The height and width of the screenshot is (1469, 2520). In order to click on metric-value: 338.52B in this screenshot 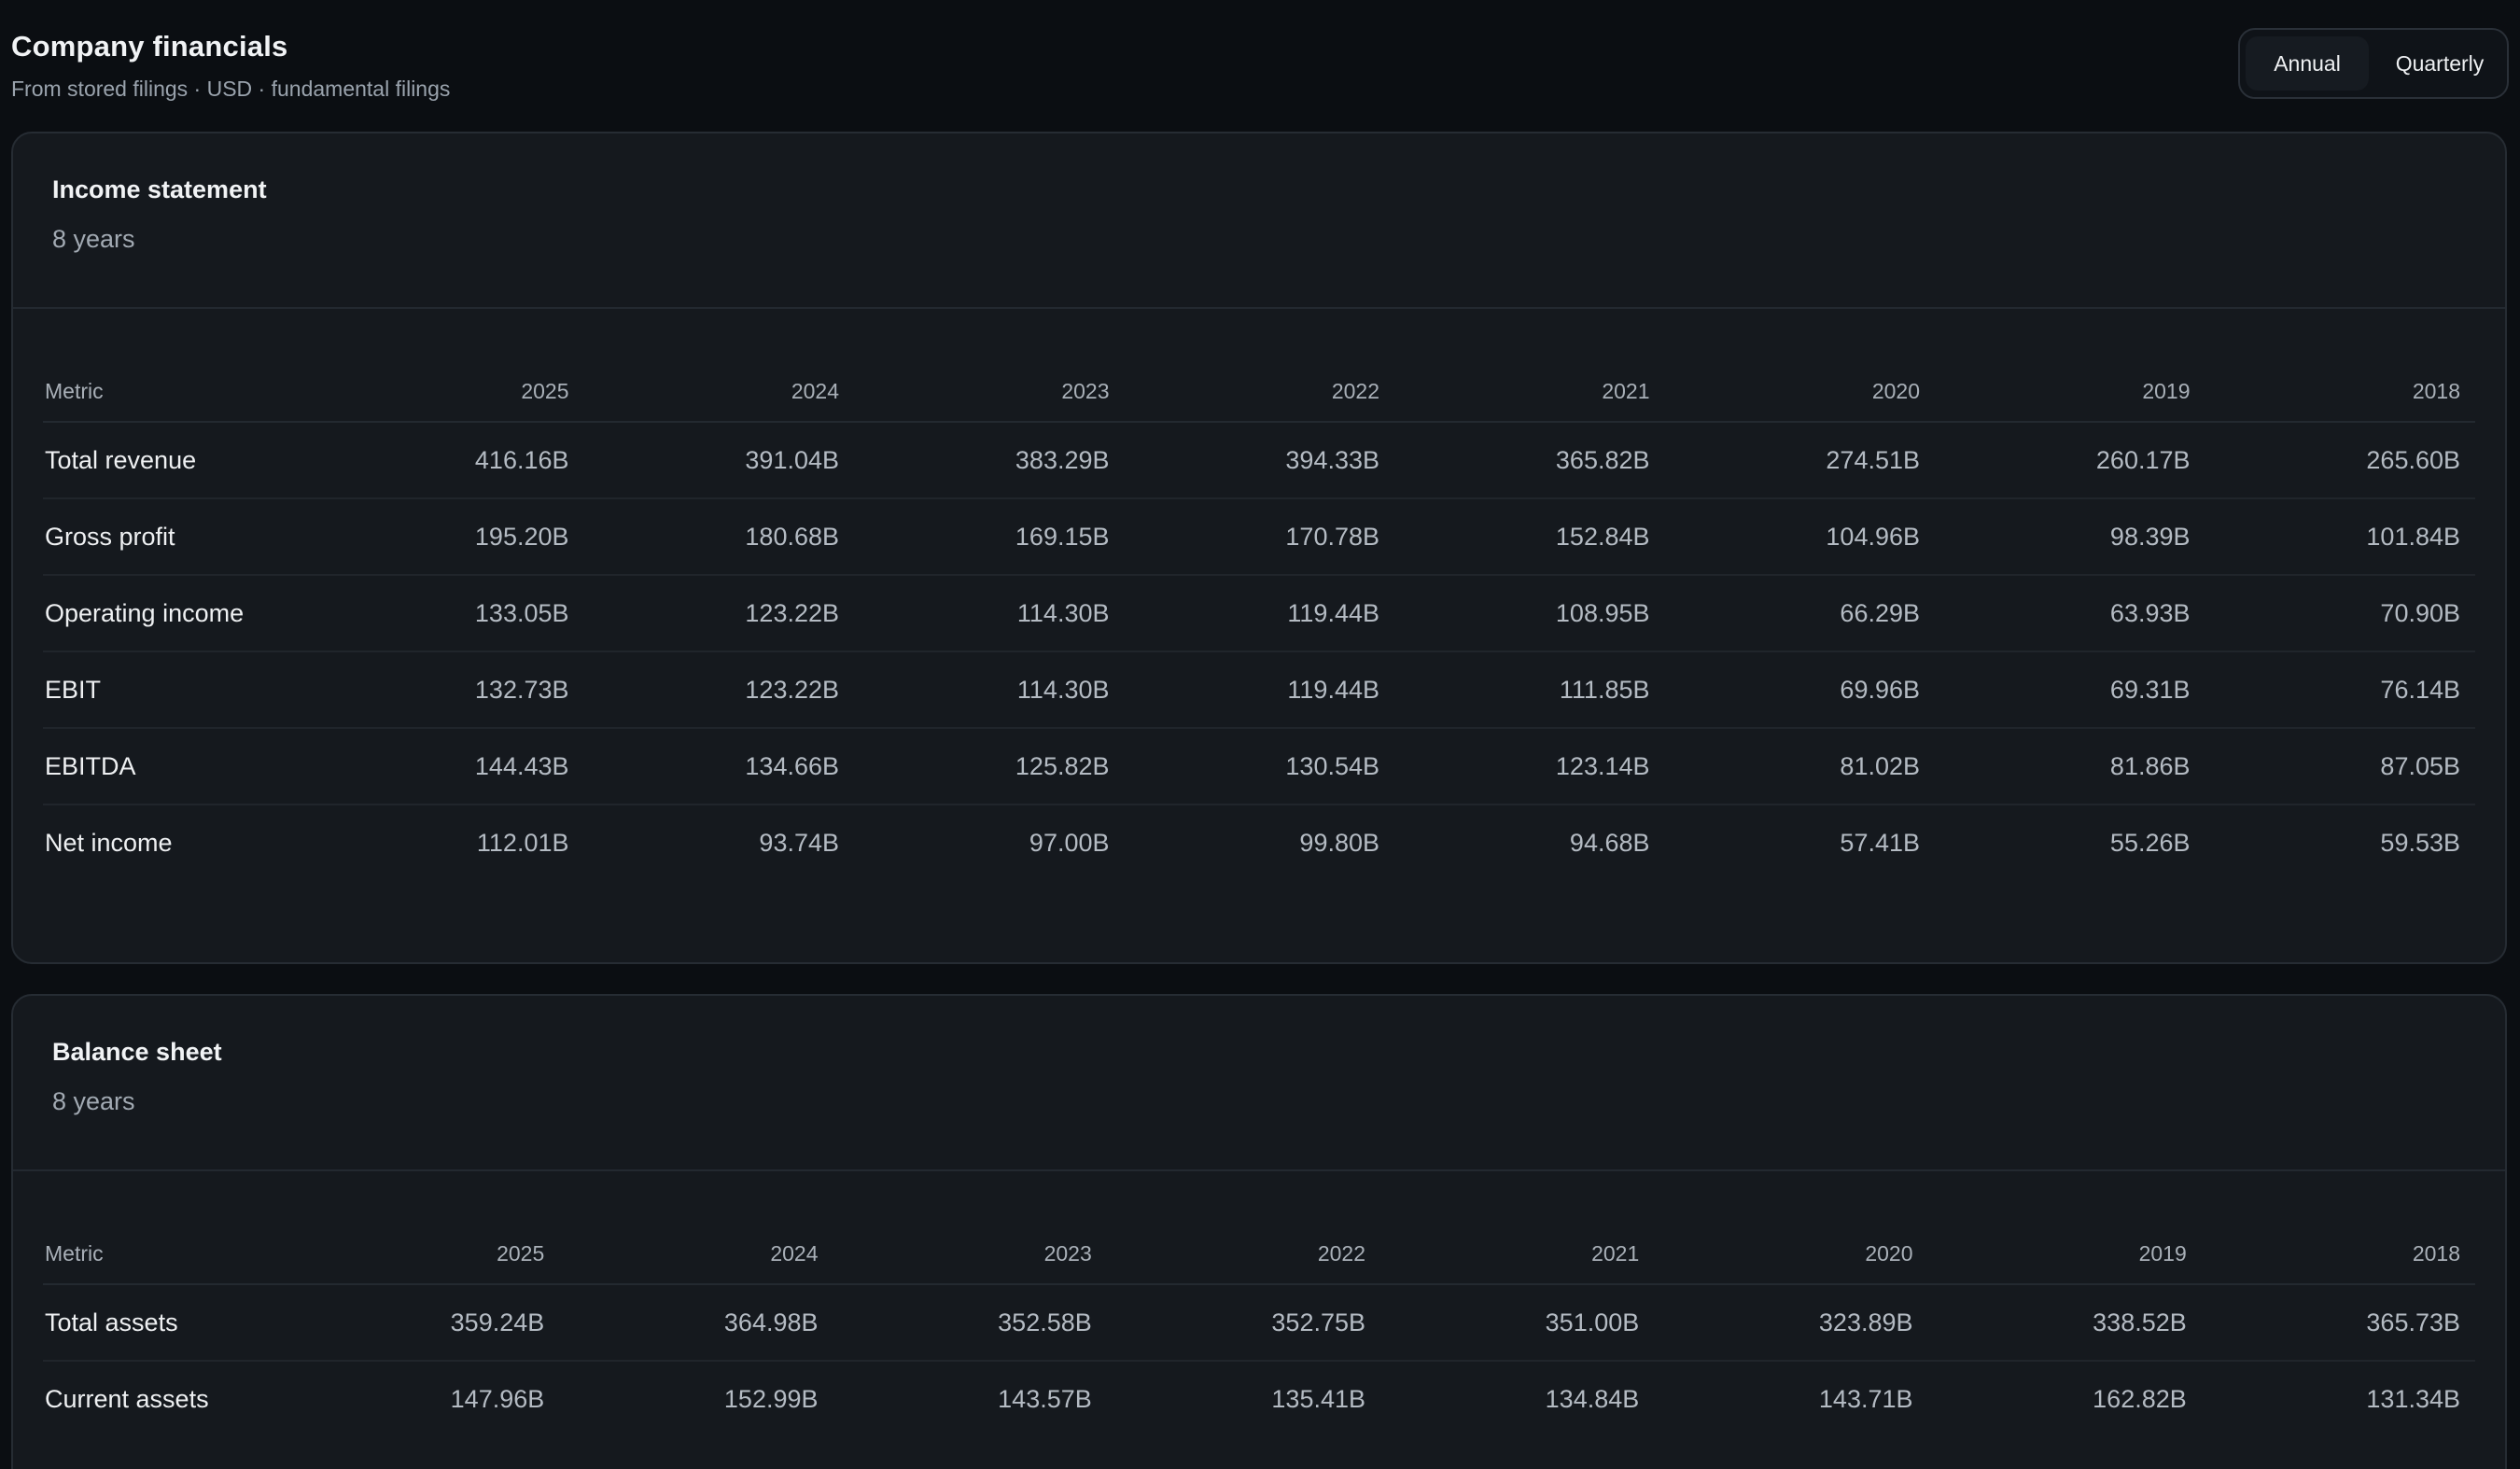, I will do `click(2064, 1323)`.